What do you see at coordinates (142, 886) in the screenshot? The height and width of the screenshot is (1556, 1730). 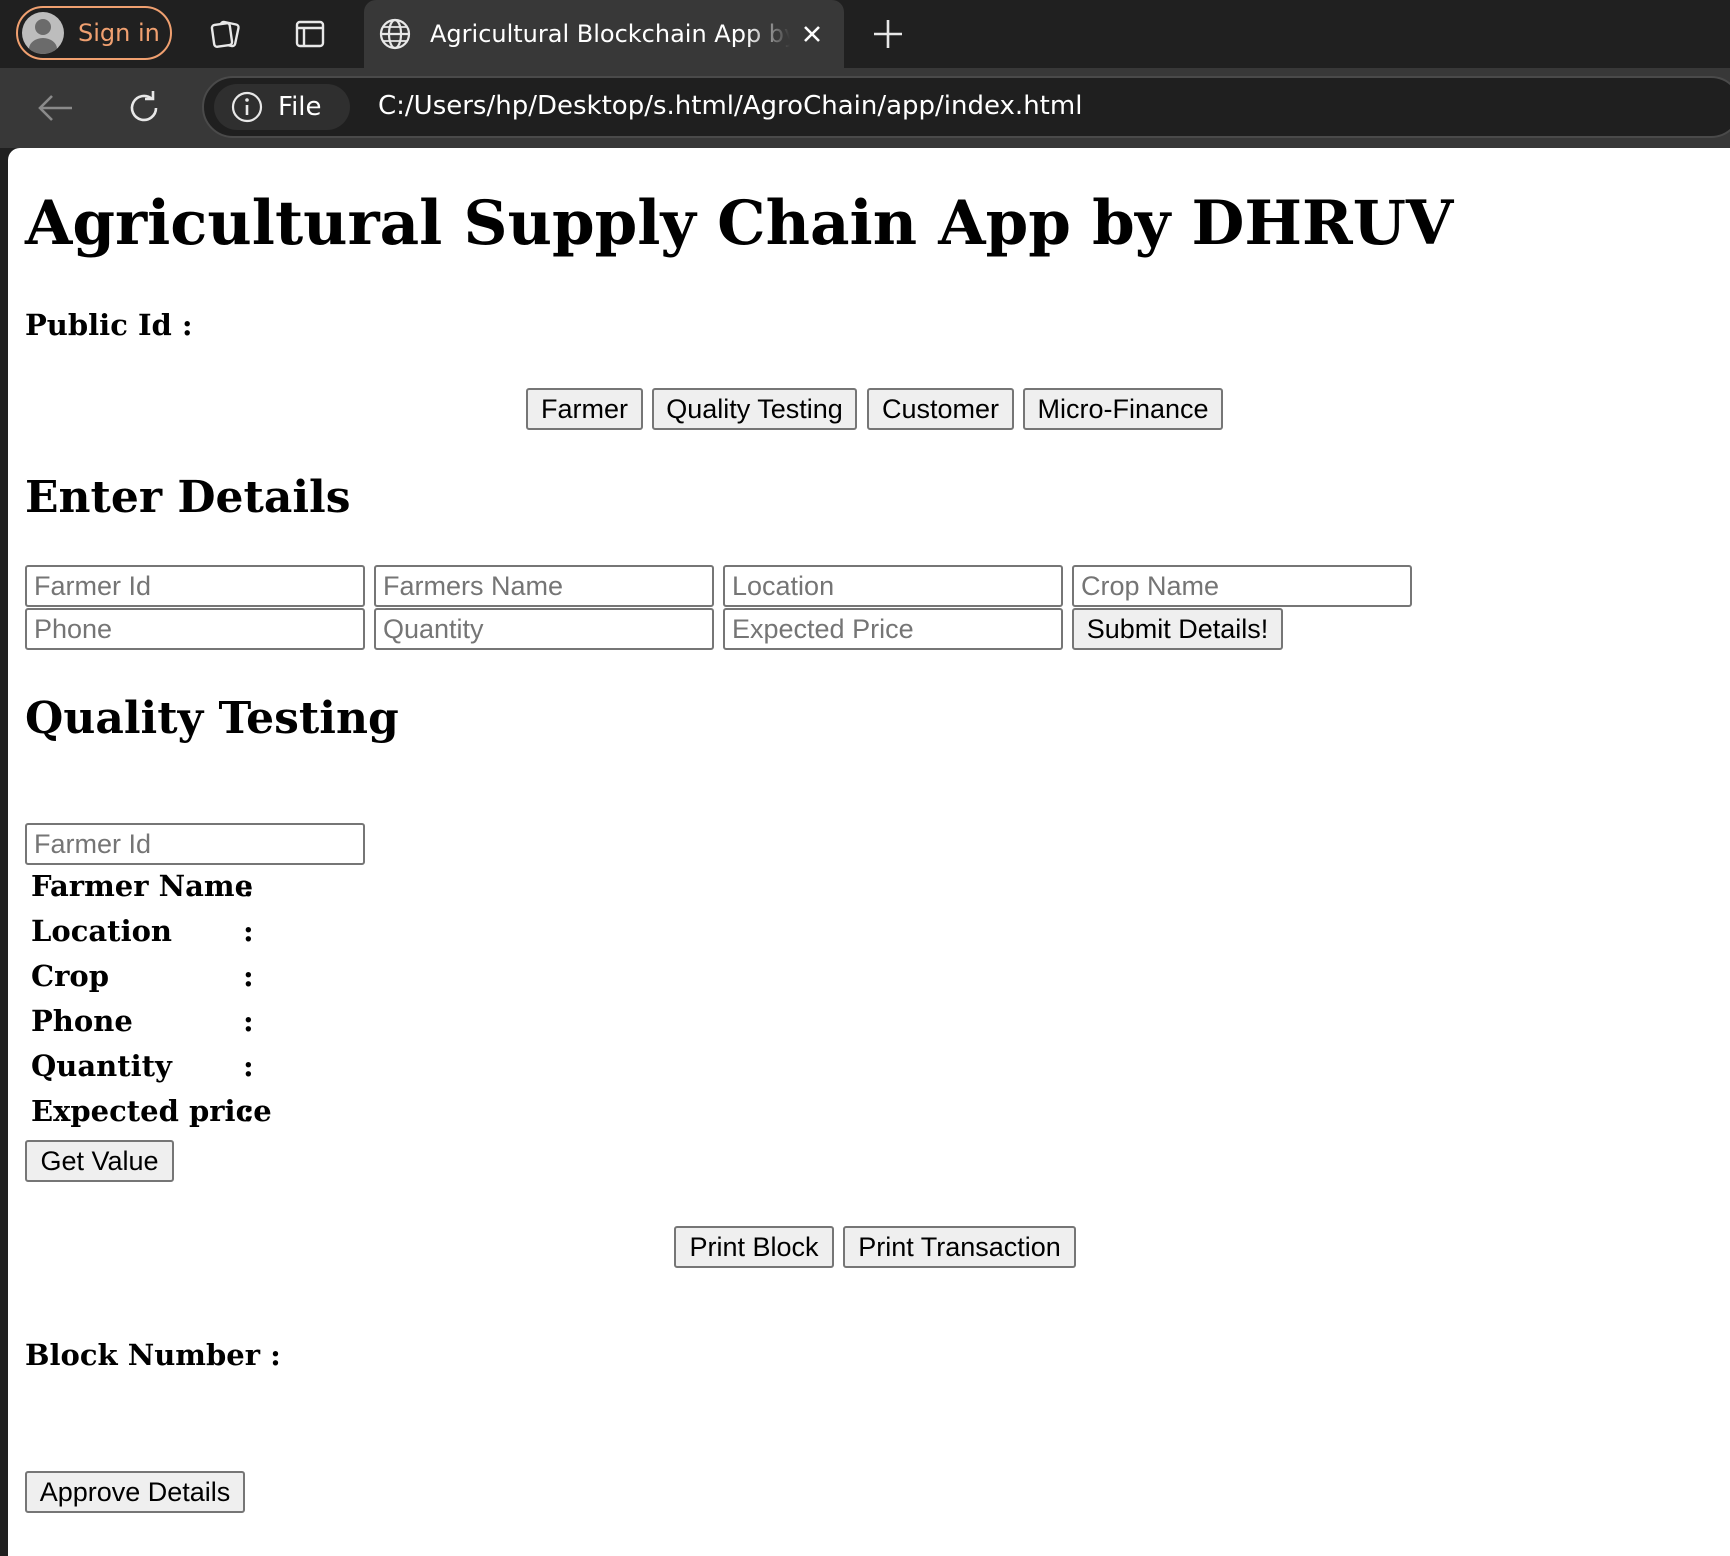 I see `farmer-name-label: Farmer Name` at bounding box center [142, 886].